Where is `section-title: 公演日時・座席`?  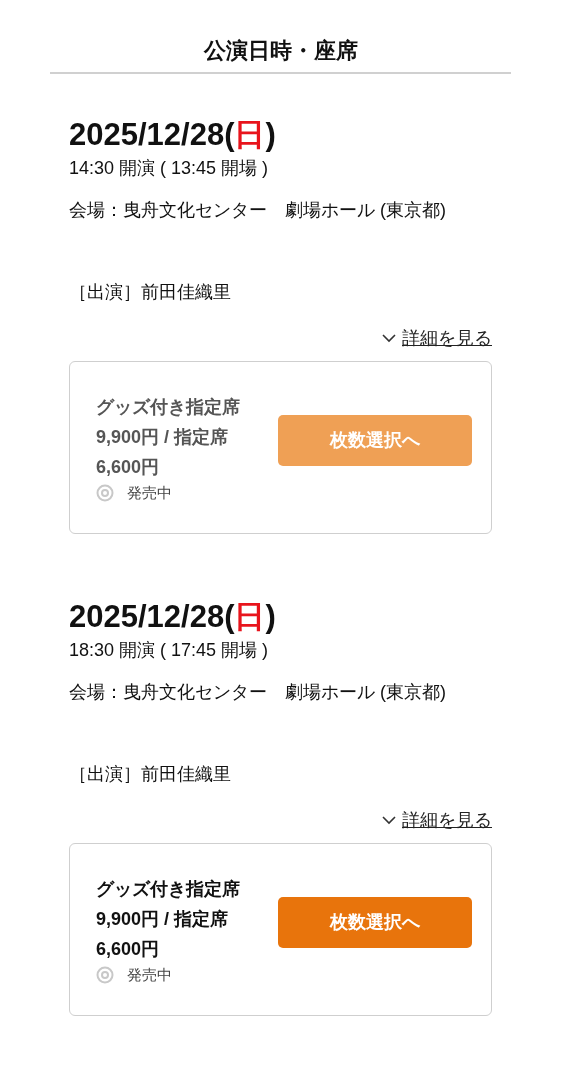
section-title: 公演日時・座席 is located at coordinates (280, 51).